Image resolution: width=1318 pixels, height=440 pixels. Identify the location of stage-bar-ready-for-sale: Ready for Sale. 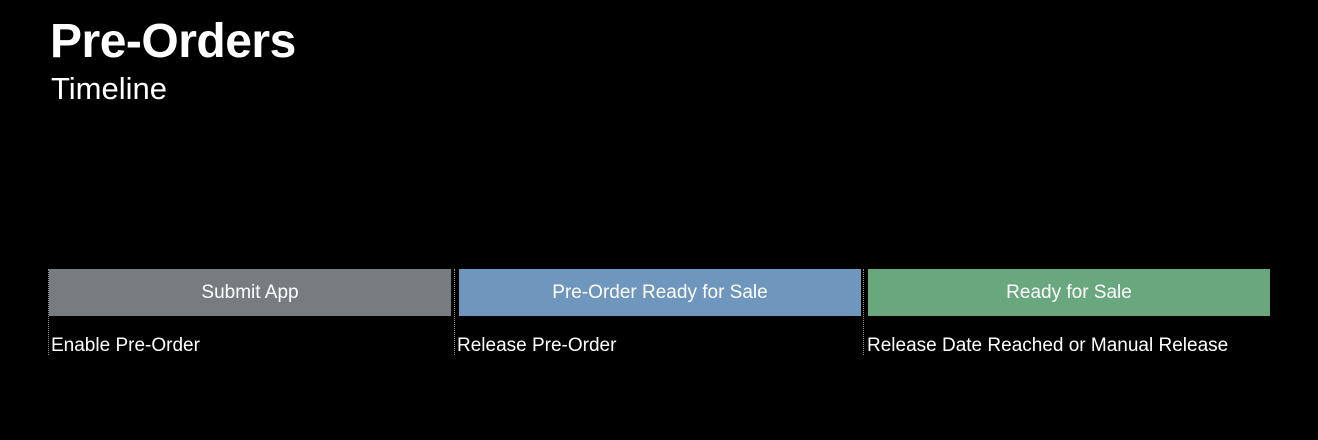
(1069, 292).